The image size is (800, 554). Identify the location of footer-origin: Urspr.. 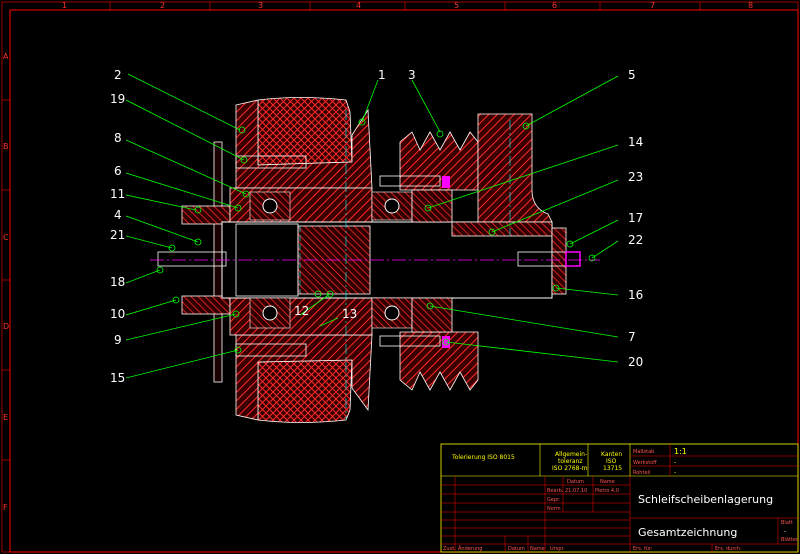
(557, 549).